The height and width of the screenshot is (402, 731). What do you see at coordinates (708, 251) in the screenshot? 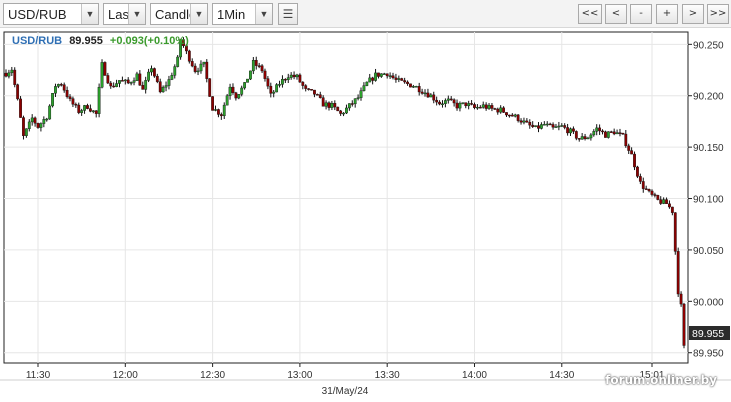
I see `y-tick-label: 90.050` at bounding box center [708, 251].